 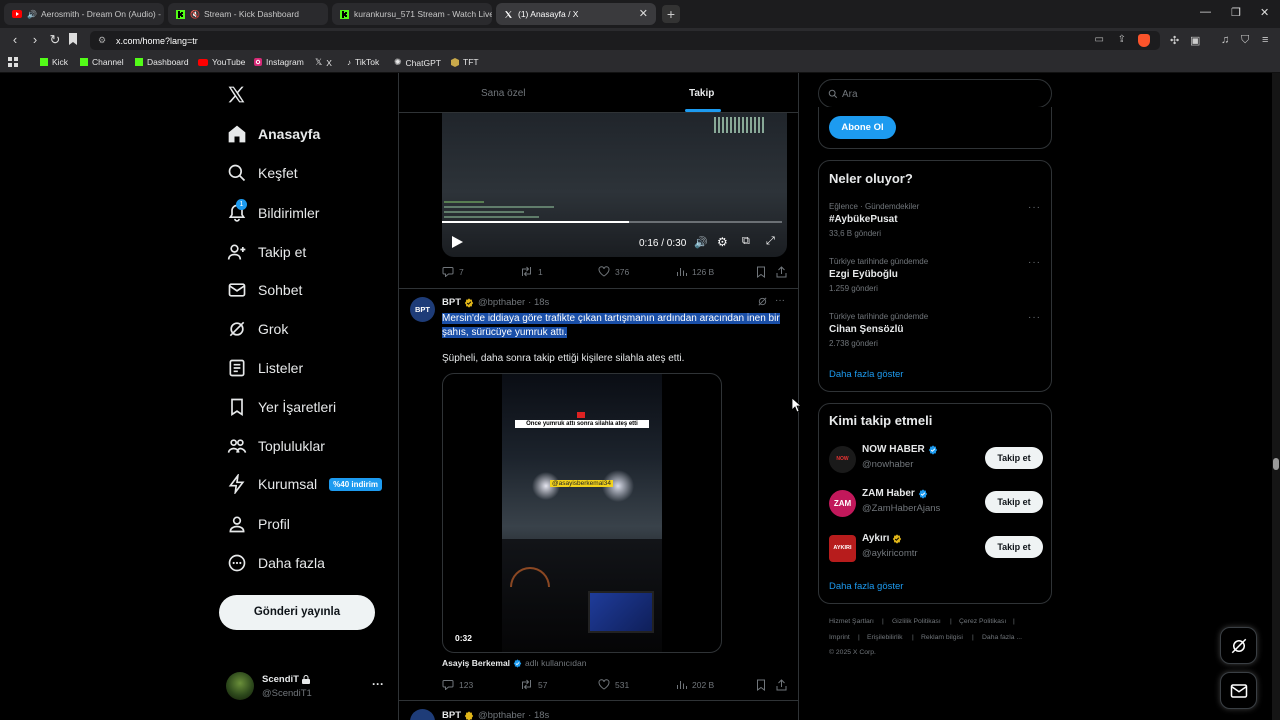 What do you see at coordinates (84, 14) in the screenshot?
I see `tab-aerosmith: 🔊 Aerosmith - Dream On (Audio) -` at bounding box center [84, 14].